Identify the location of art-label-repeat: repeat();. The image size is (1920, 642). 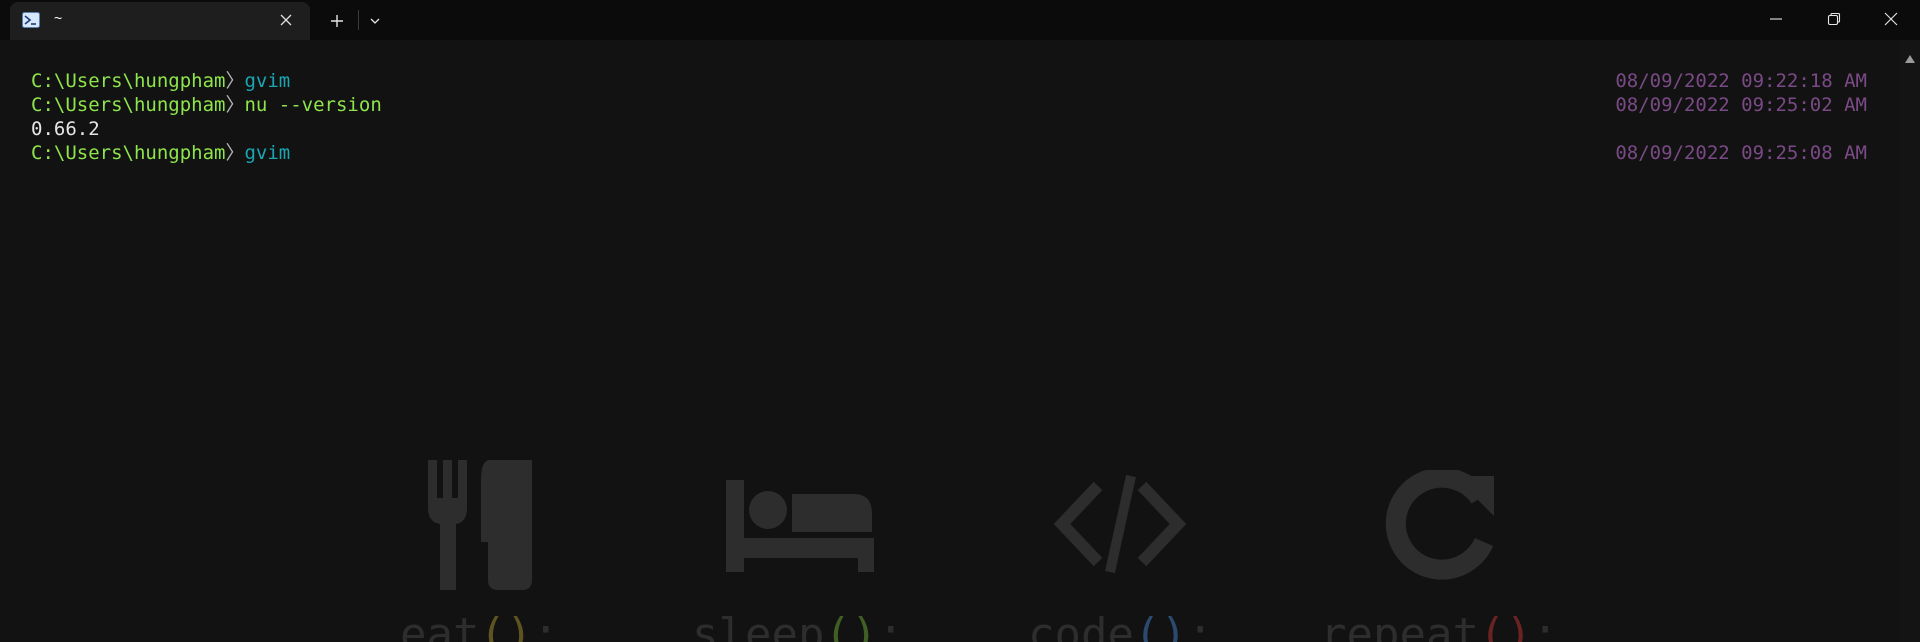
(1439, 625).